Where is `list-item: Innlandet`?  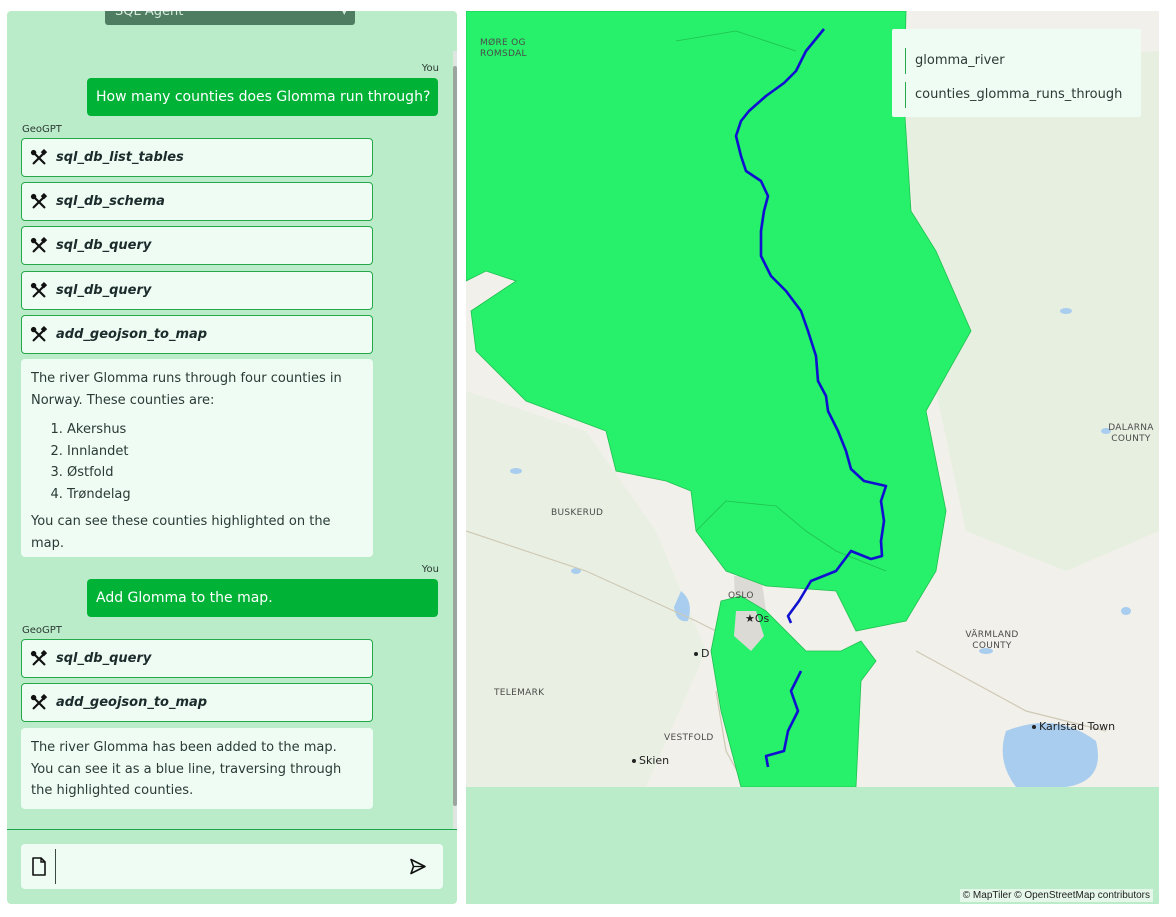
list-item: Innlandet is located at coordinates (215, 452).